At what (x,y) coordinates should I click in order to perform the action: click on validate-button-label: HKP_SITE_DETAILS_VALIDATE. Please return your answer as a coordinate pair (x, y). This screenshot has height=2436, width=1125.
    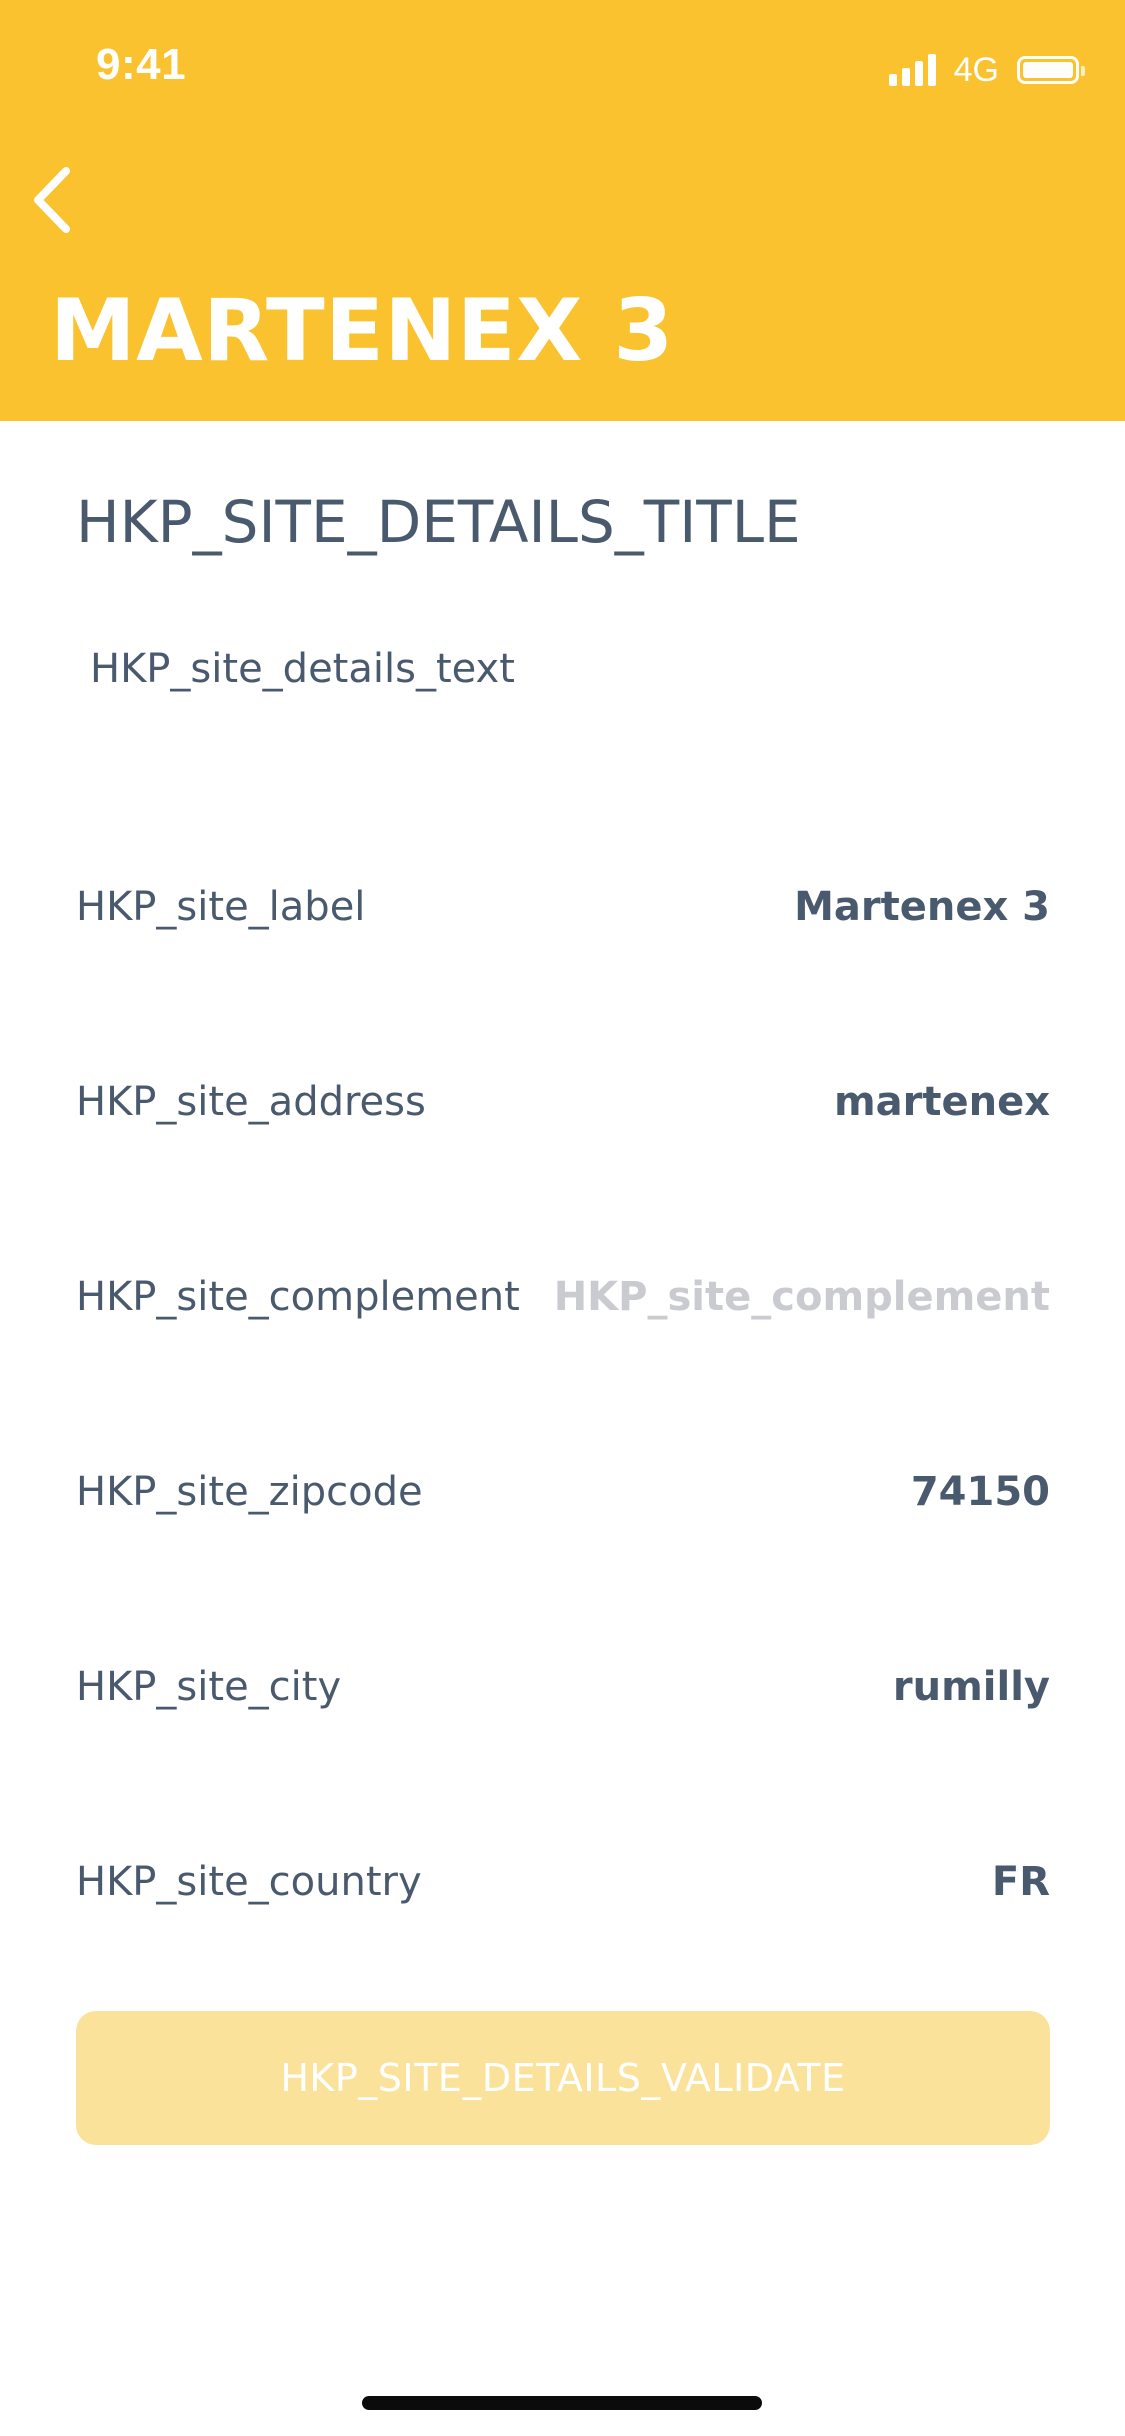
    Looking at the image, I should click on (563, 2078).